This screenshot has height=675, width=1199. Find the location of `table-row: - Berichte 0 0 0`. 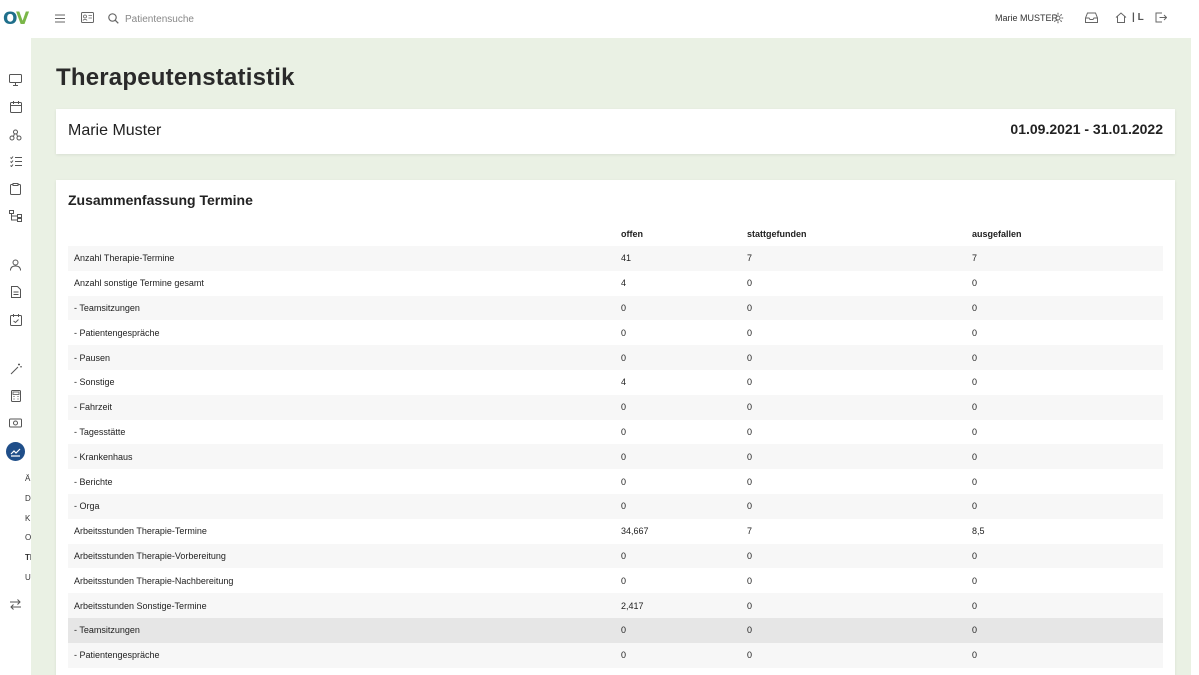

table-row: - Berichte 0 0 0 is located at coordinates (615, 481).